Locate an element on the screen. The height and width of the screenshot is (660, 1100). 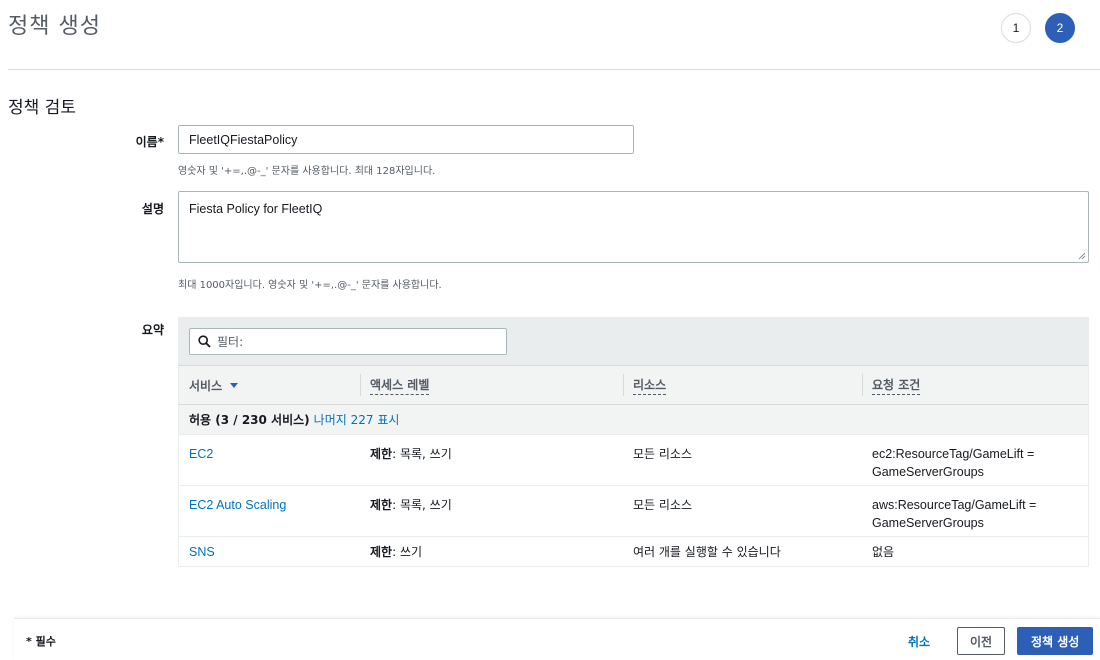
column-header-request-condition: 요청 조건 is located at coordinates (891, 385).